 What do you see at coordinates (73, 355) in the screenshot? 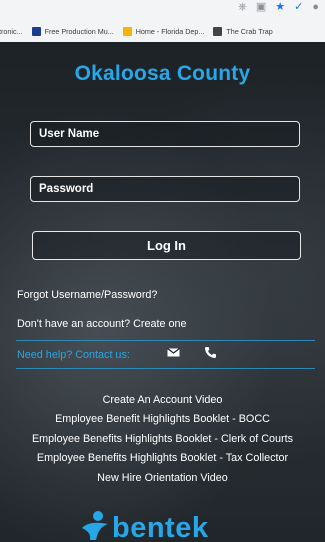
I see `help-label: Need help? Contact us:` at bounding box center [73, 355].